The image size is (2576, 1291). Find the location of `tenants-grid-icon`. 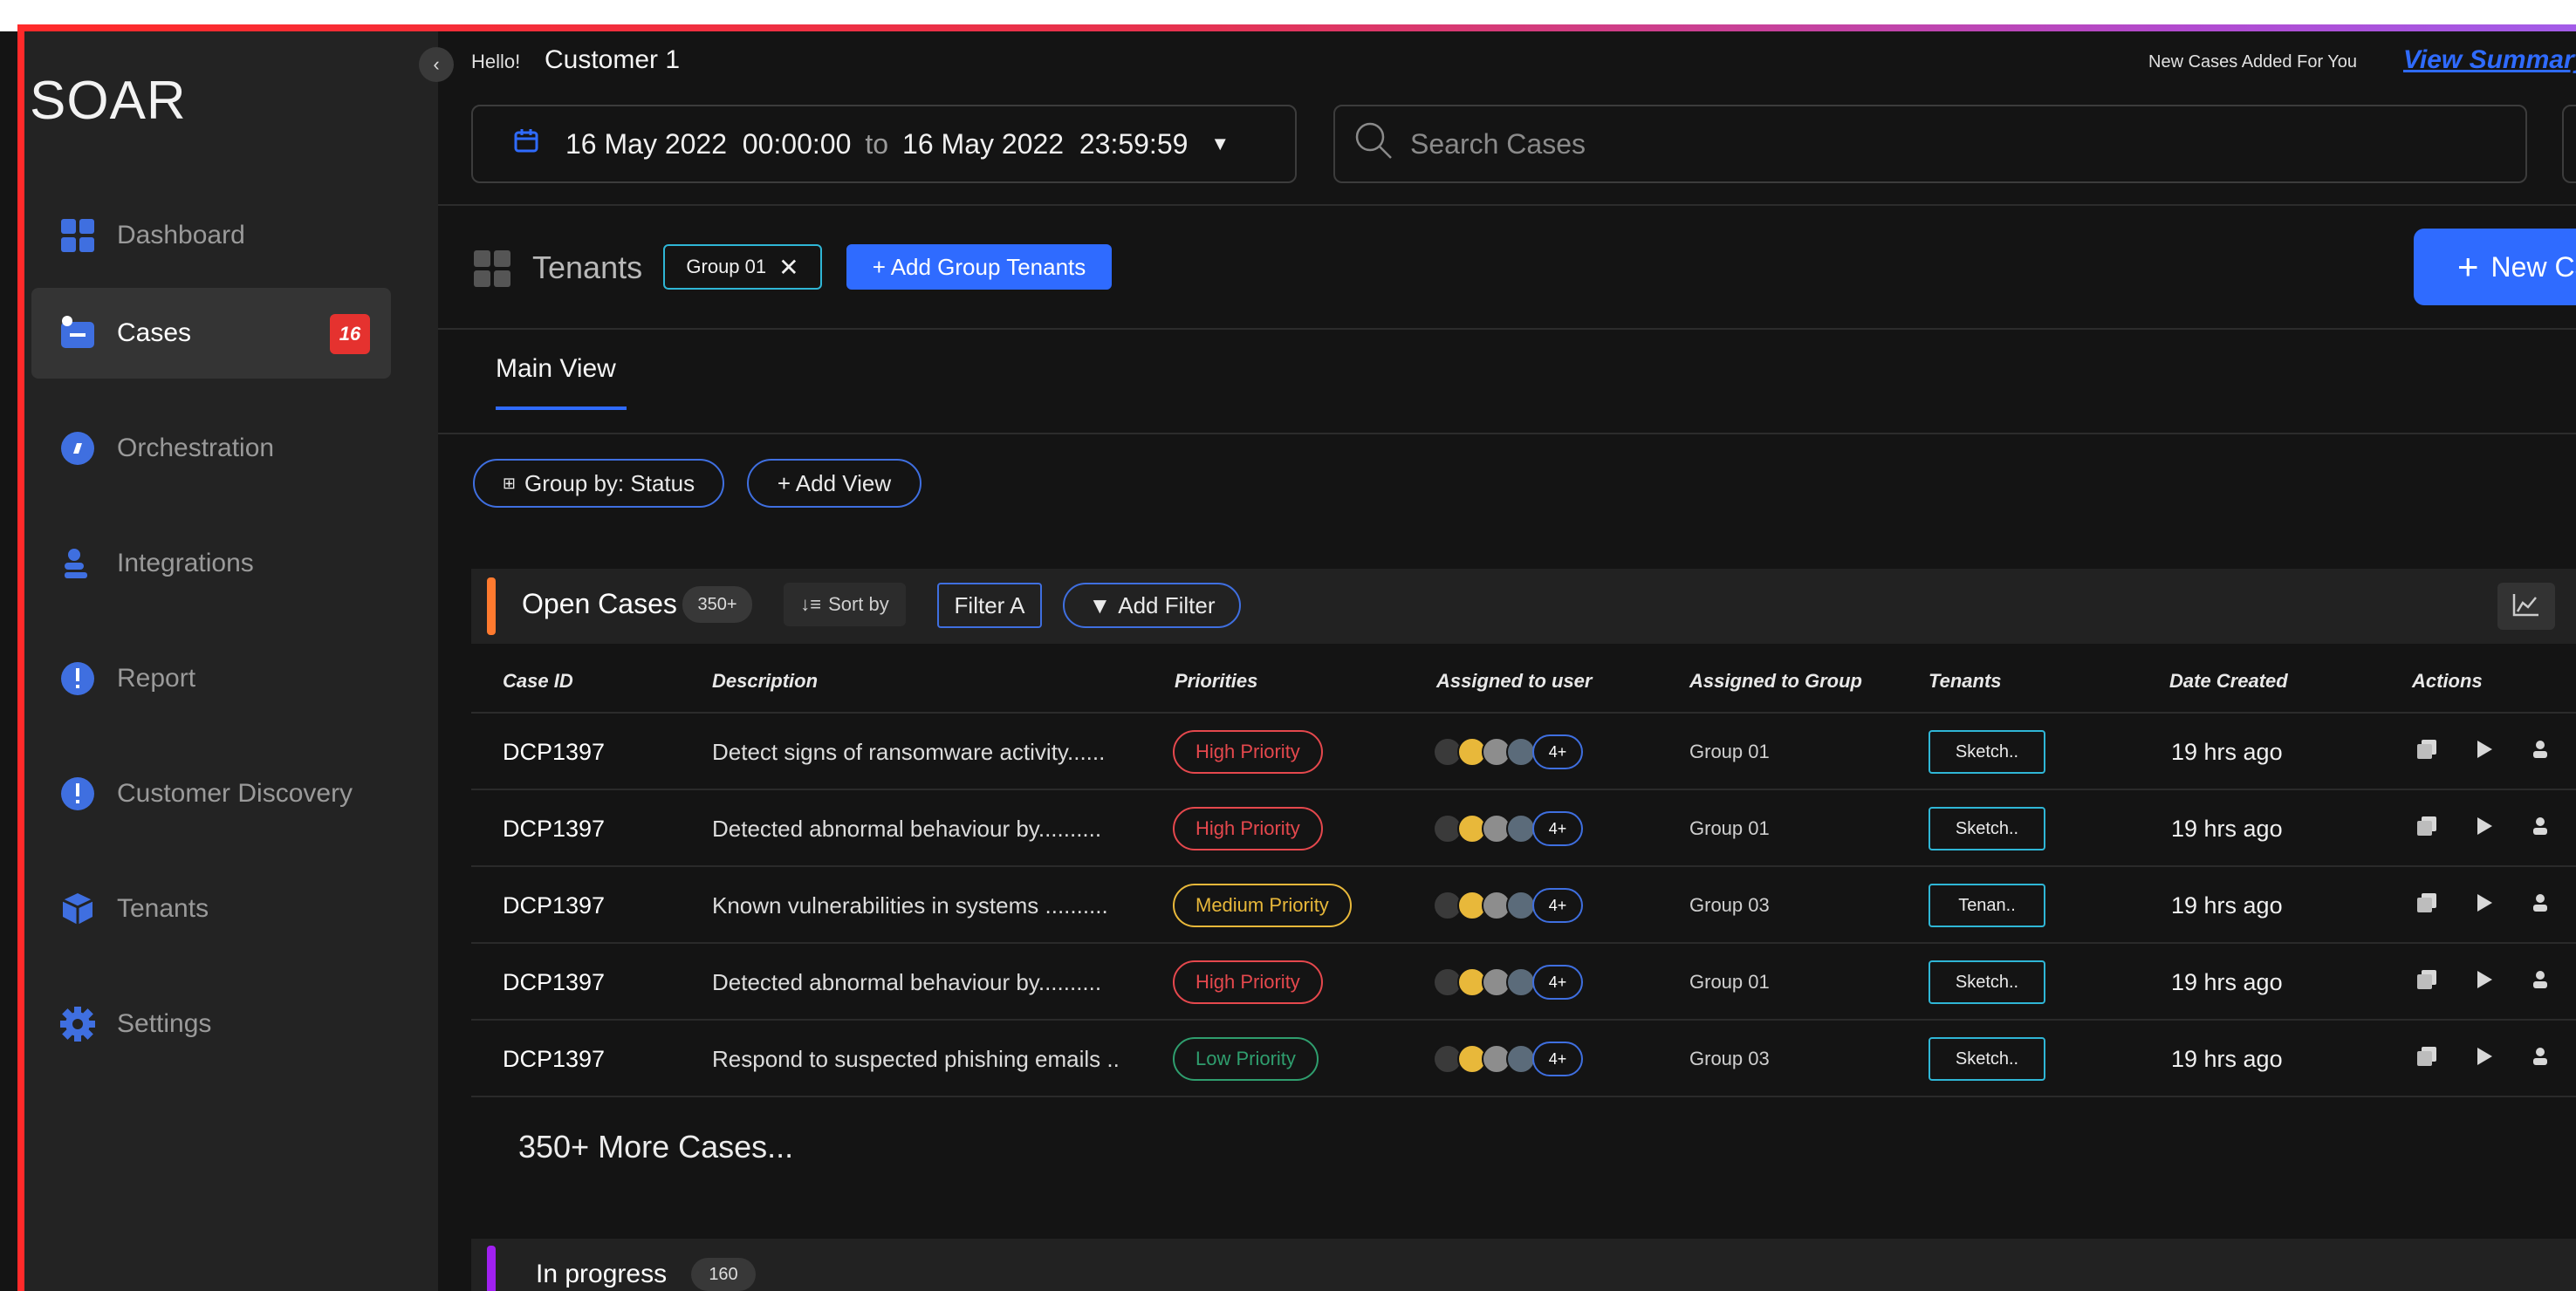

tenants-grid-icon is located at coordinates (492, 270).